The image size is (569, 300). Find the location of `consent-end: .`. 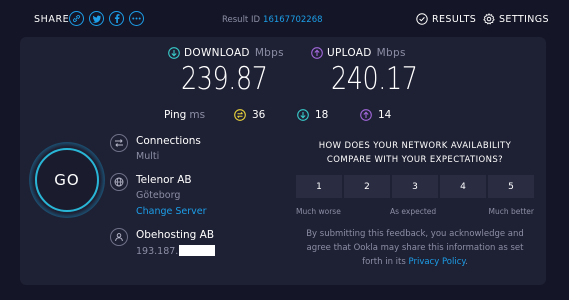

consent-end: . is located at coordinates (466, 262).